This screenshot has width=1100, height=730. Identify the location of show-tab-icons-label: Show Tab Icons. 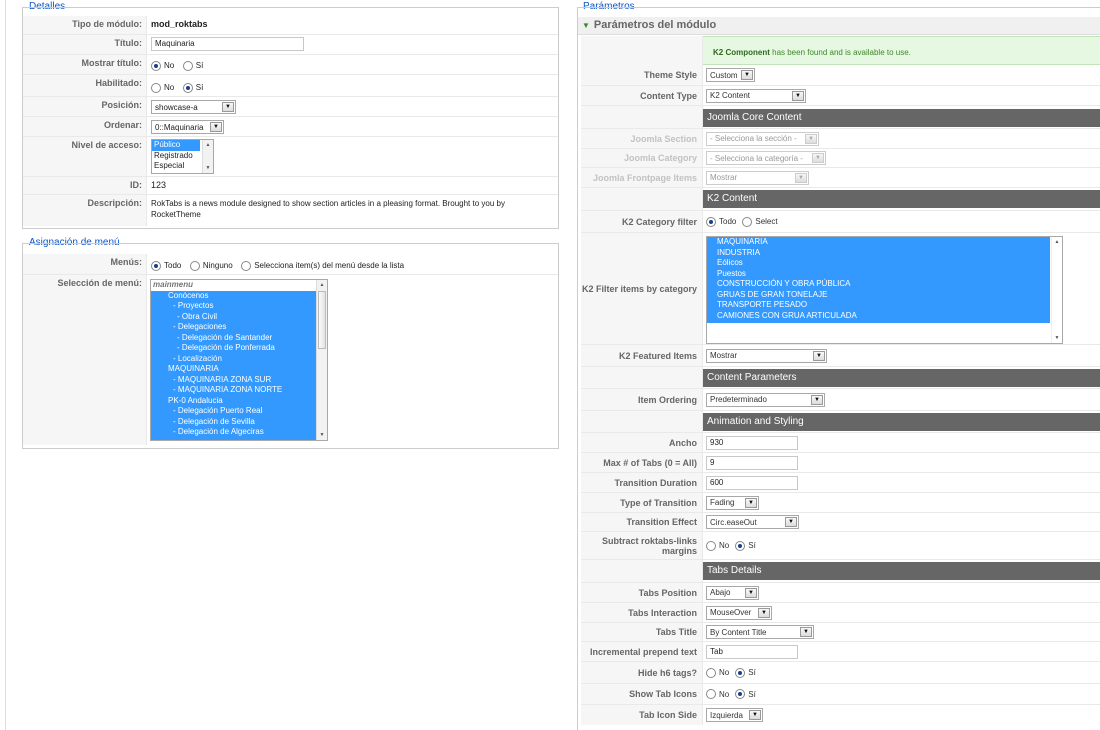
(642, 694).